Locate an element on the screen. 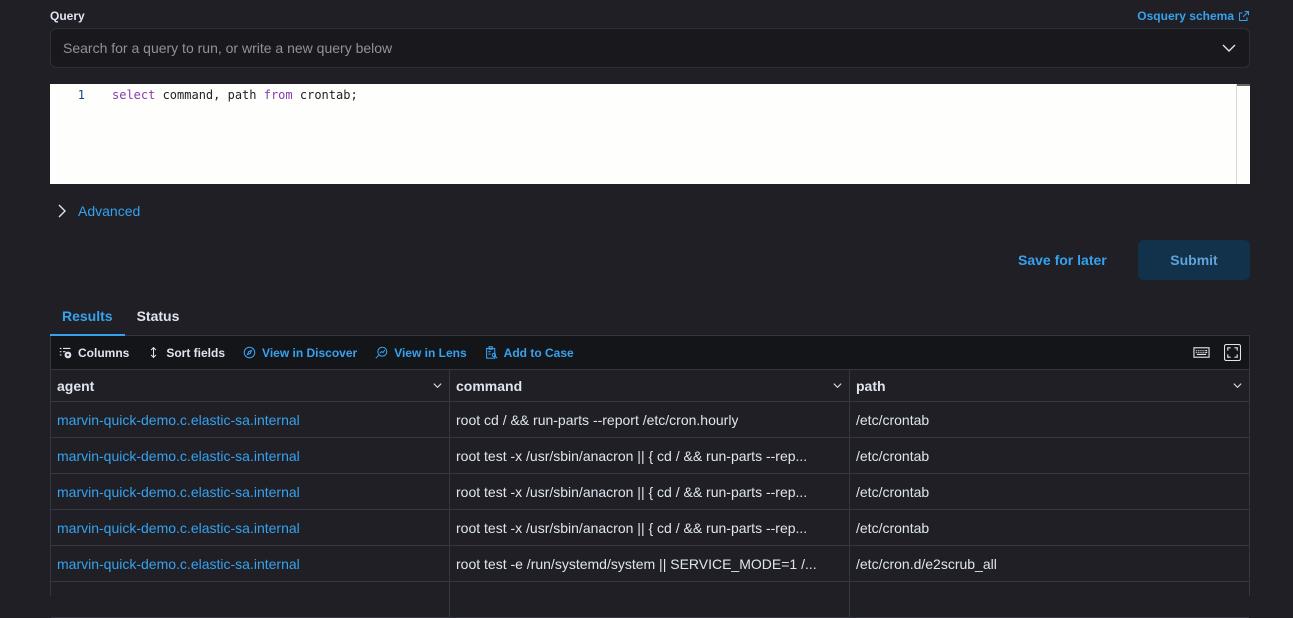 The height and width of the screenshot is (618, 1293). line-number: 1 is located at coordinates (81, 134).